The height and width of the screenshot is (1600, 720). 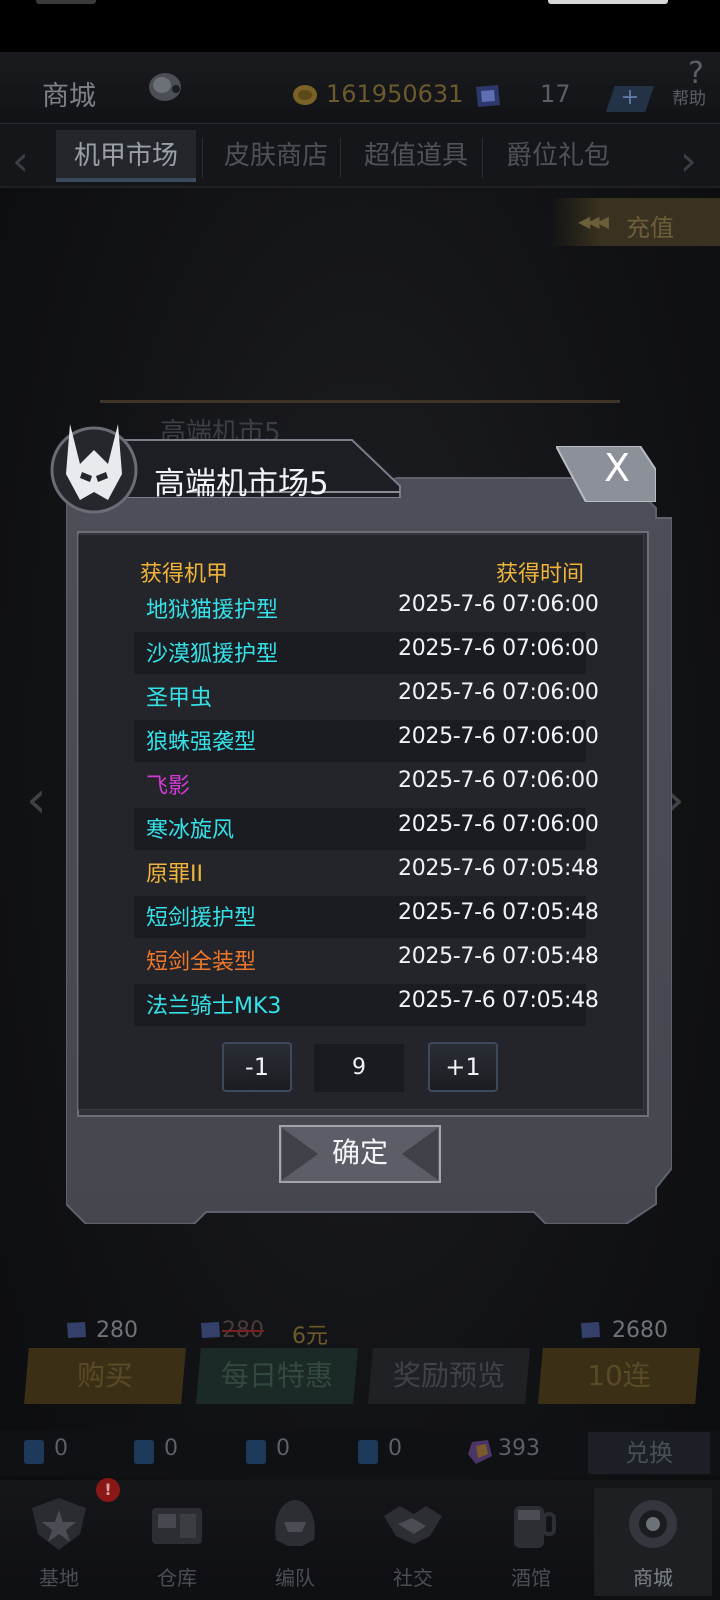 I want to click on mech-name: 短剑援护型, so click(x=201, y=918).